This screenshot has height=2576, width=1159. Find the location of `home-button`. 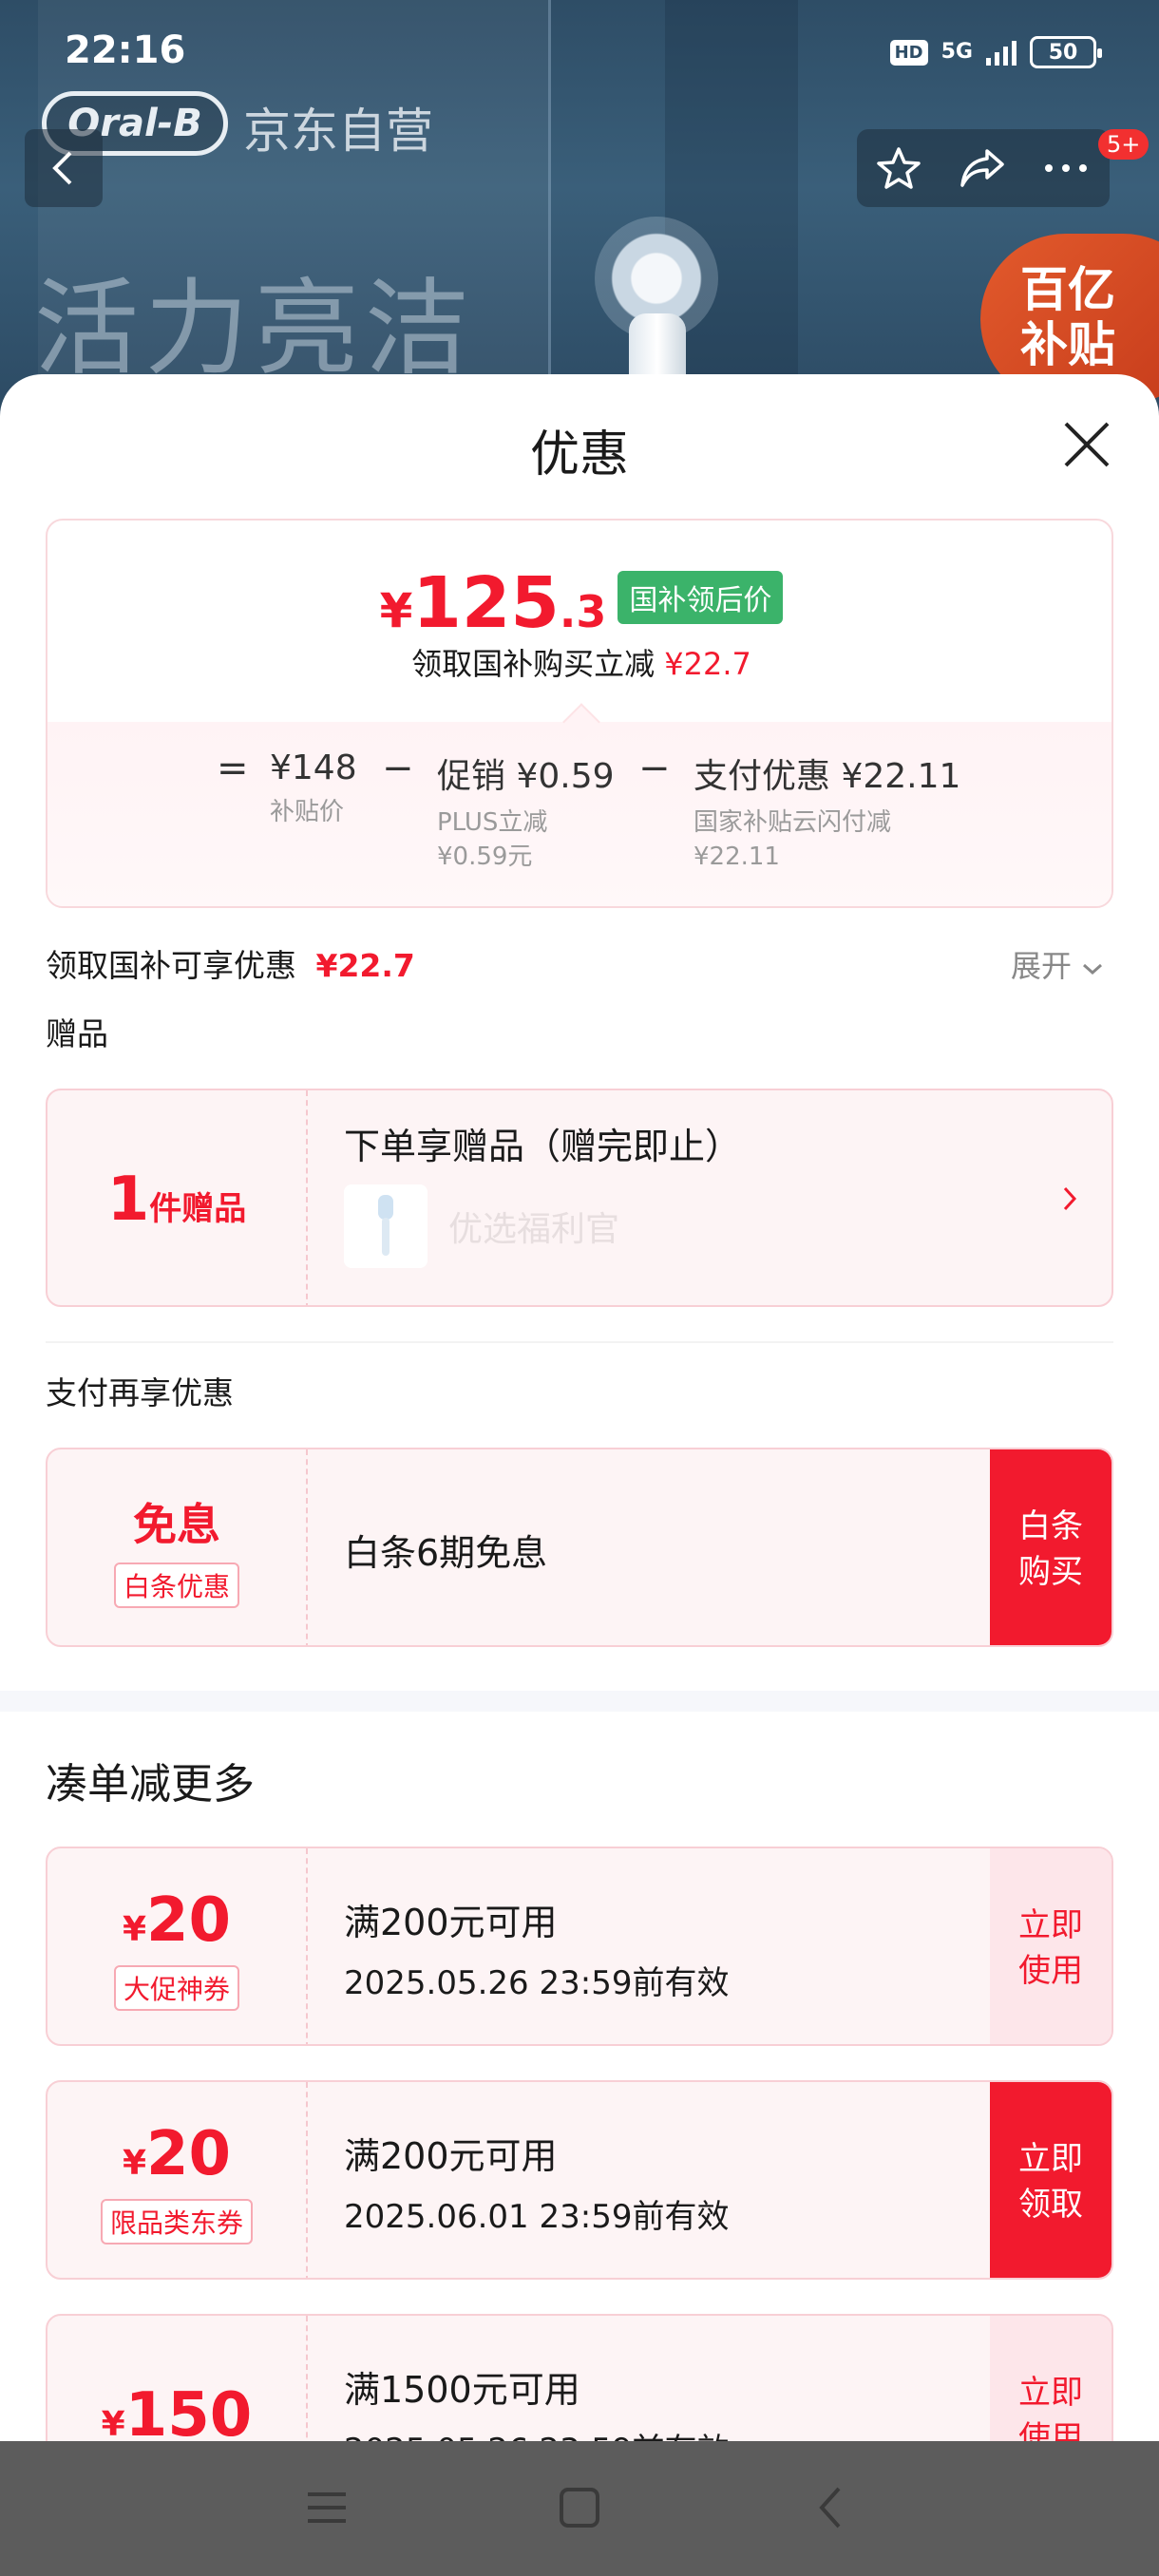

home-button is located at coordinates (579, 2507).